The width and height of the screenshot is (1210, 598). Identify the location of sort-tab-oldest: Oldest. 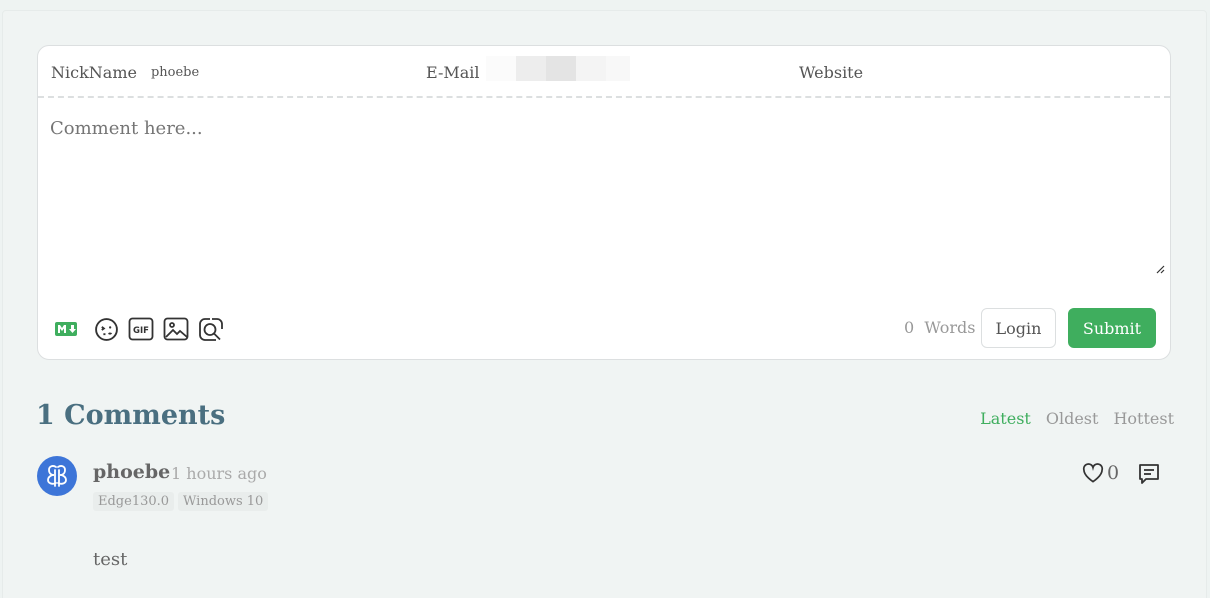
(1072, 418).